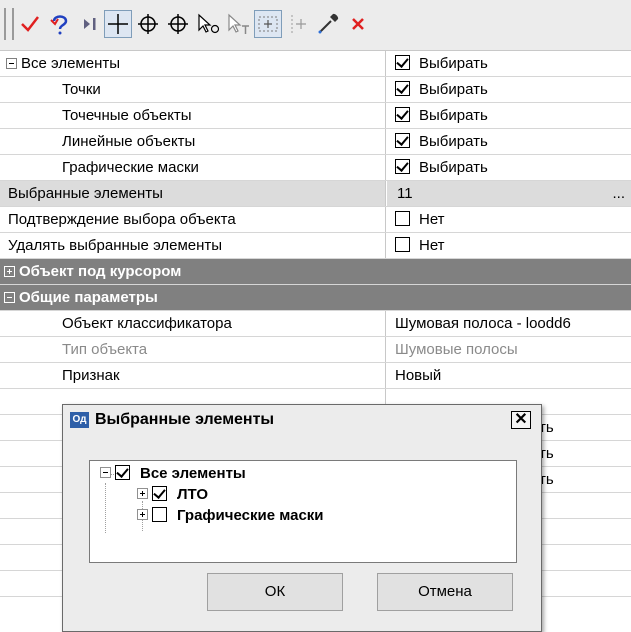  I want to click on row-label: Подтверждение выбора объекта, so click(122, 219).